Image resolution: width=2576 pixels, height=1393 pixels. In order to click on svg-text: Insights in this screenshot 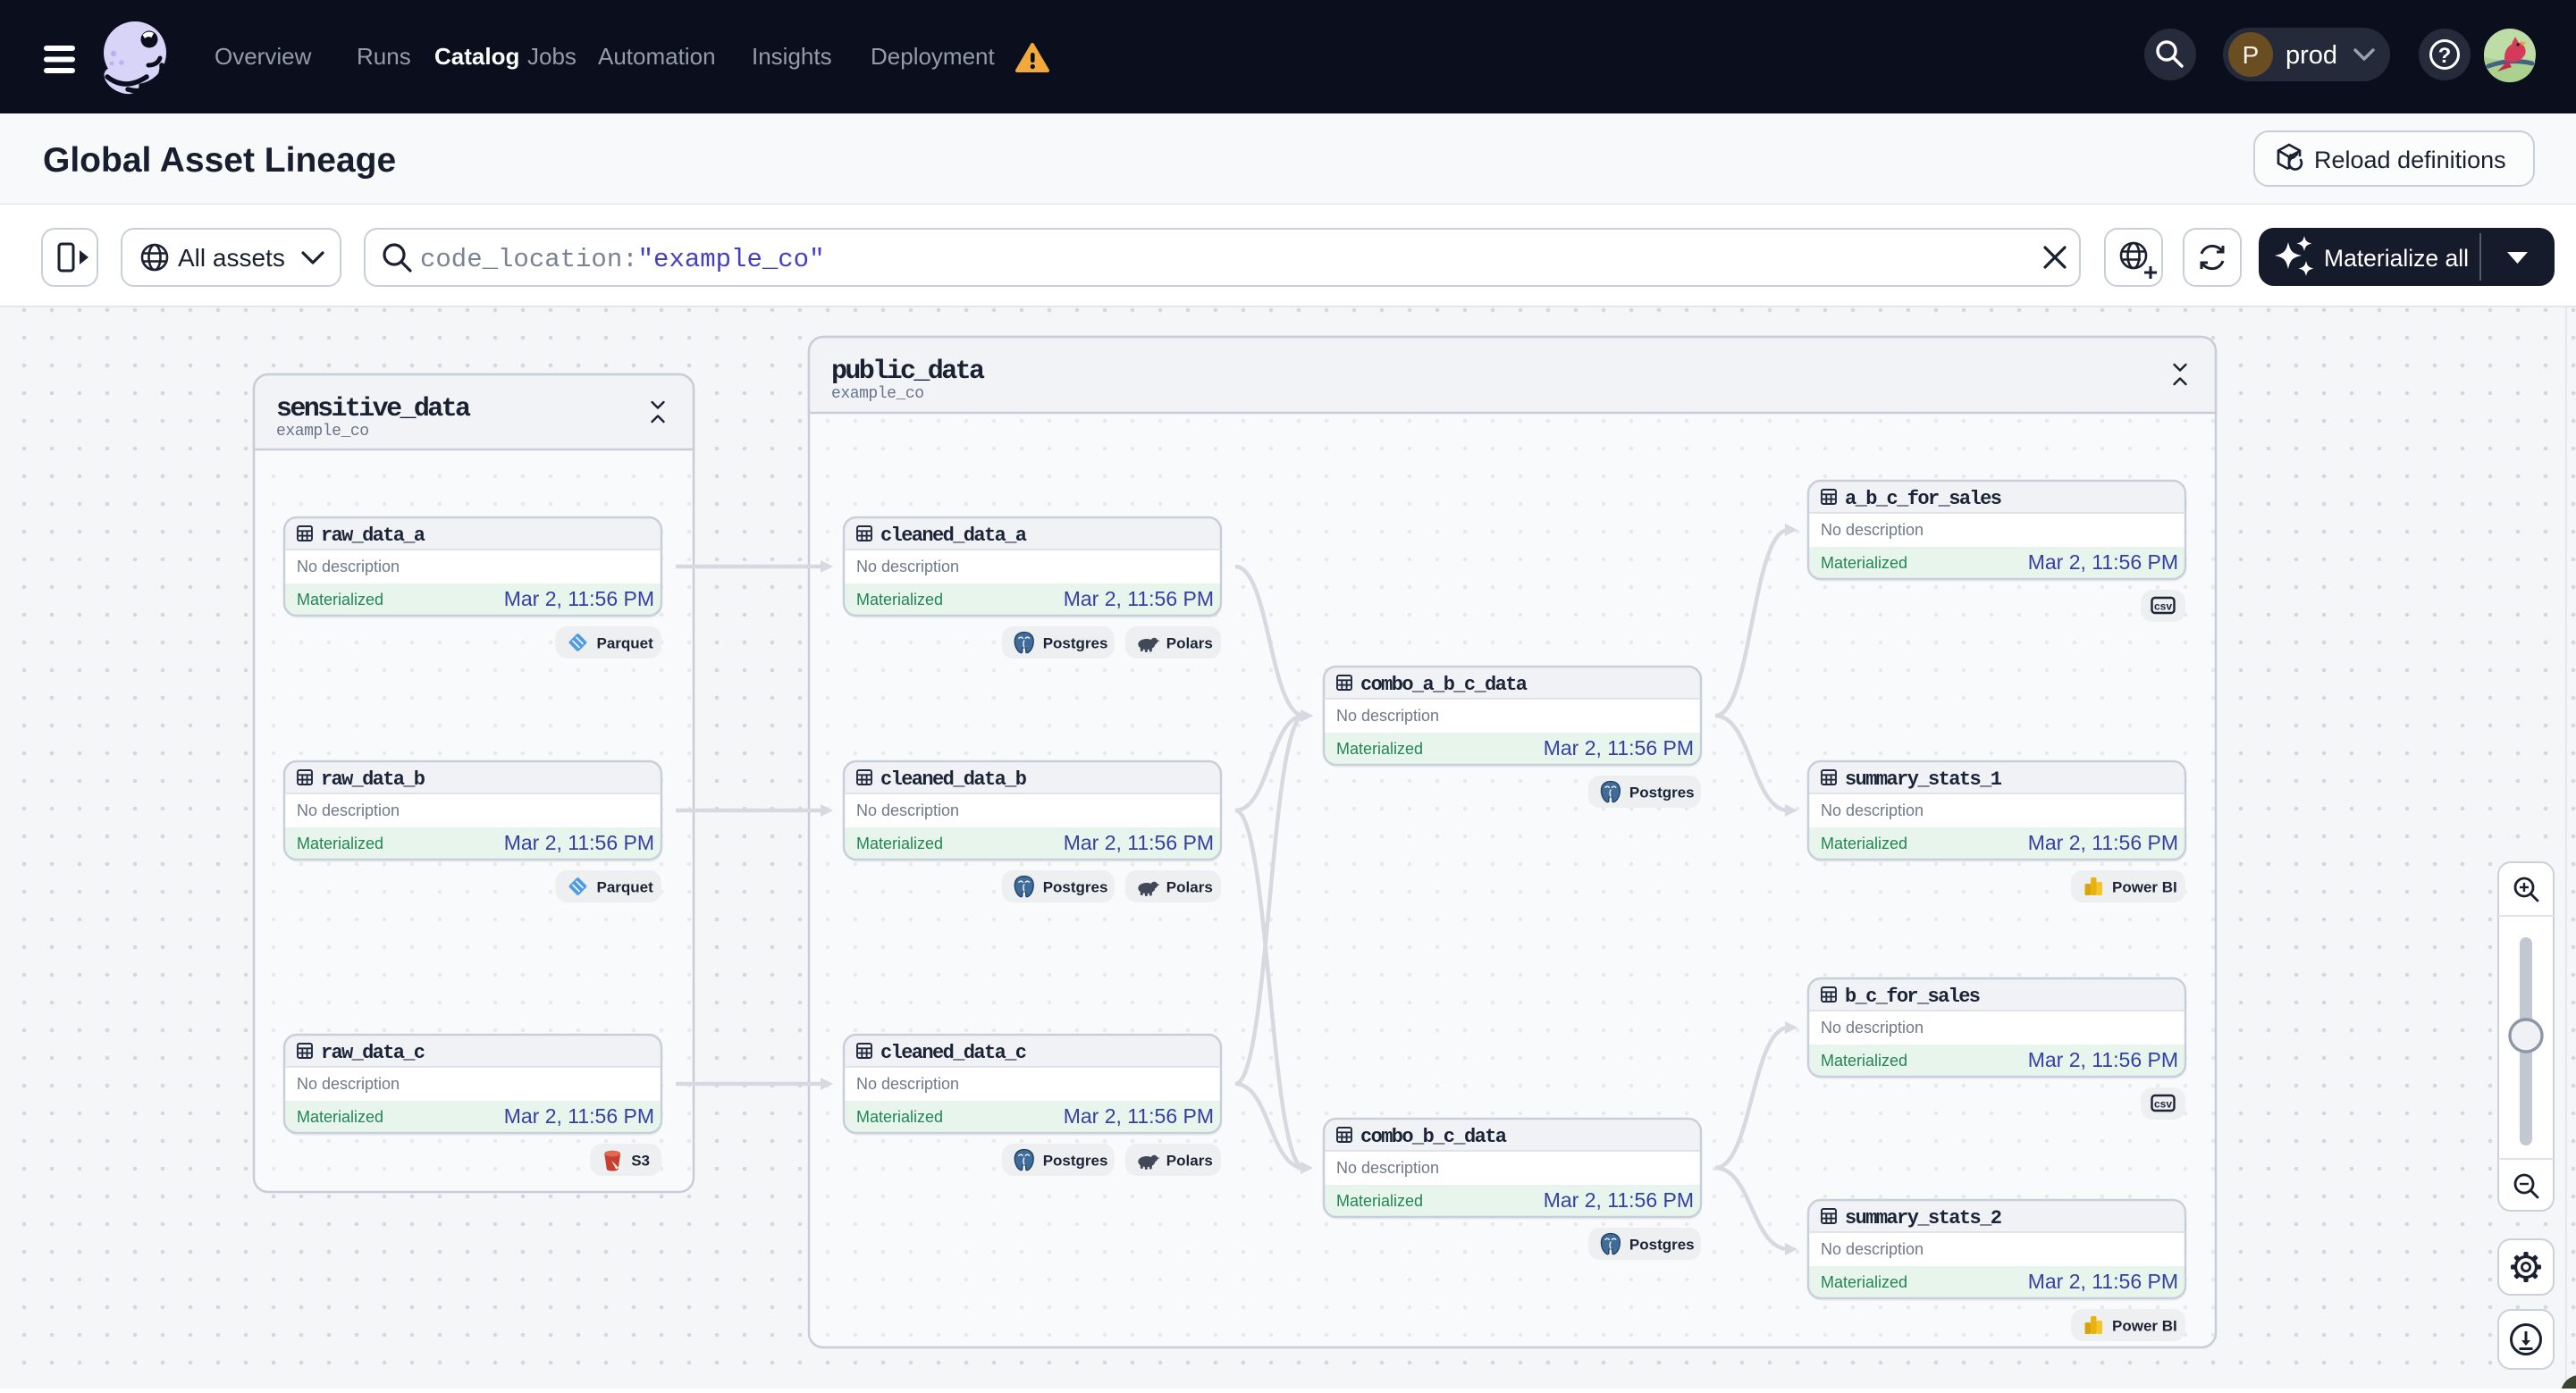, I will do `click(792, 56)`.